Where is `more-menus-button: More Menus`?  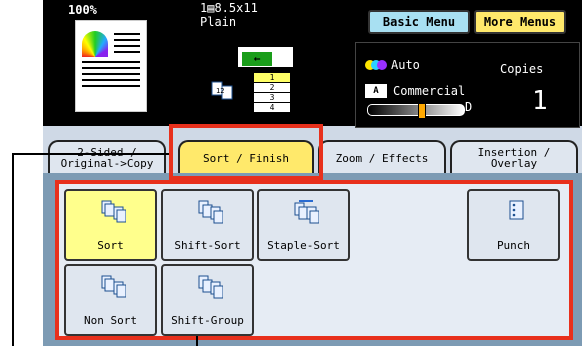 more-menus-button: More Menus is located at coordinates (520, 22).